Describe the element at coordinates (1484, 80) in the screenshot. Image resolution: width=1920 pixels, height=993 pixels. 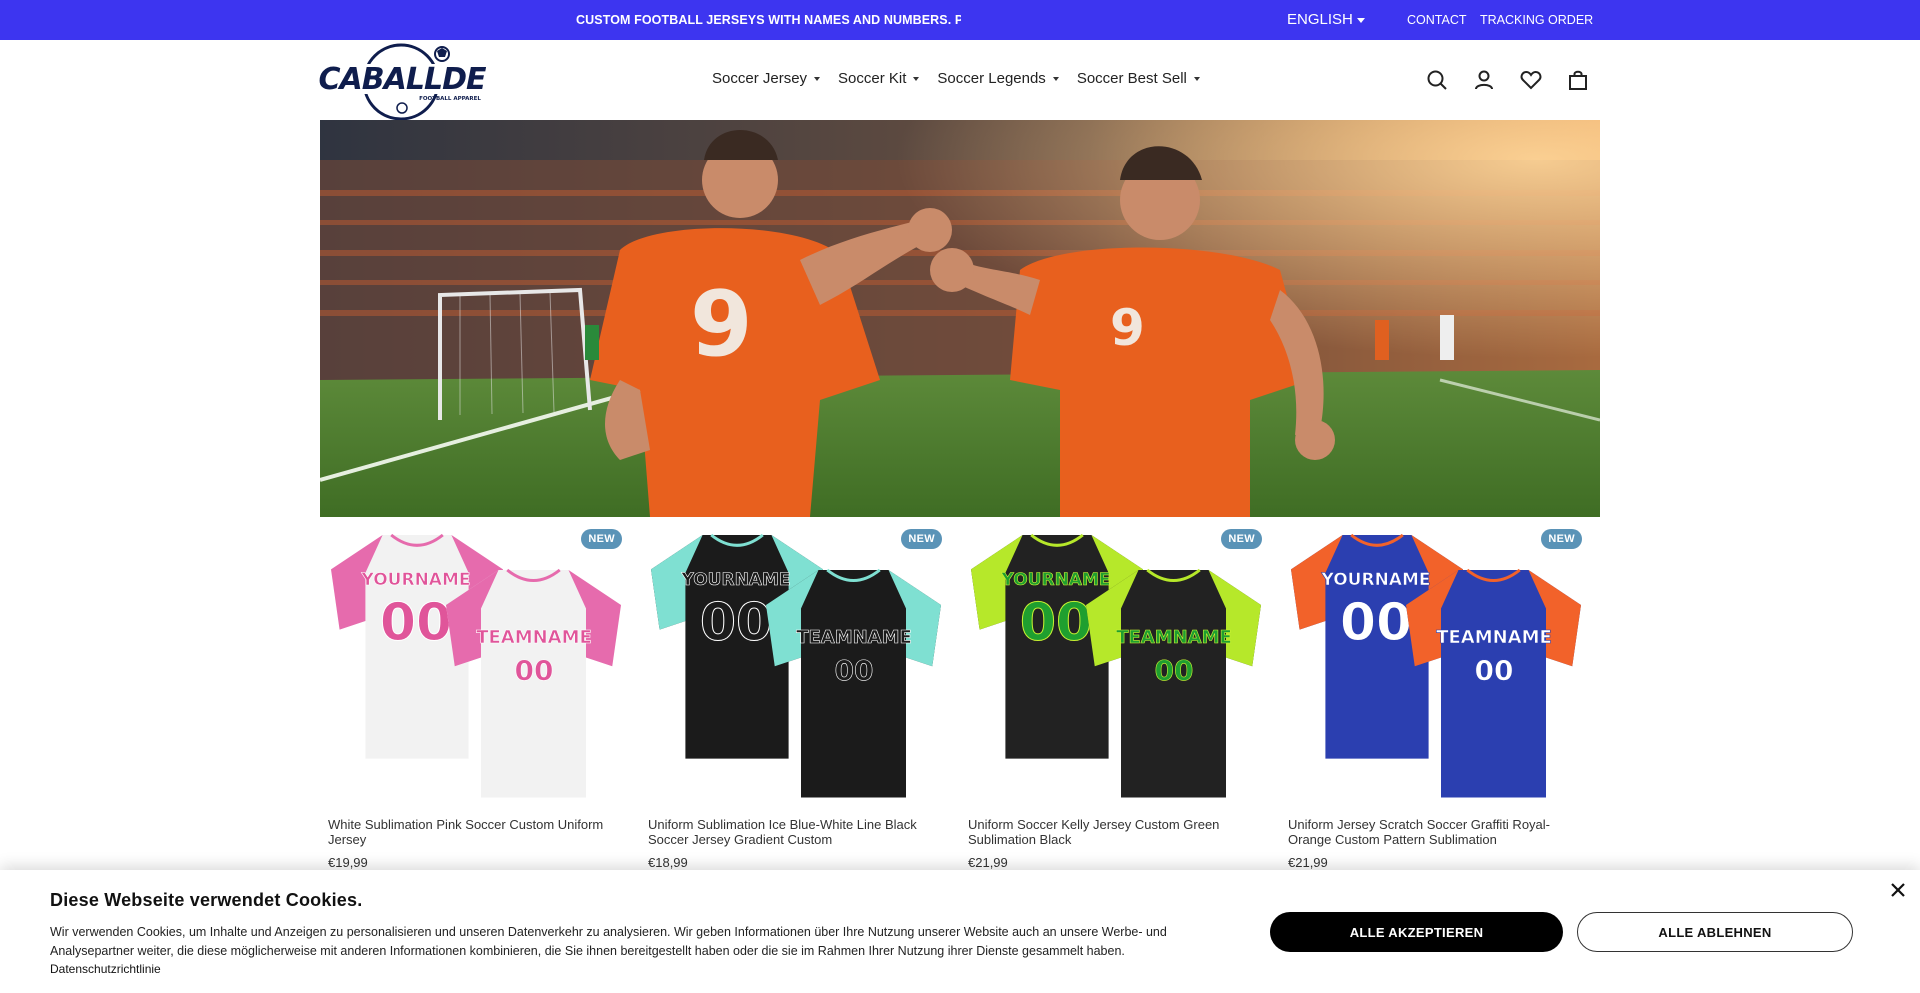
I see `account-icon` at that location.